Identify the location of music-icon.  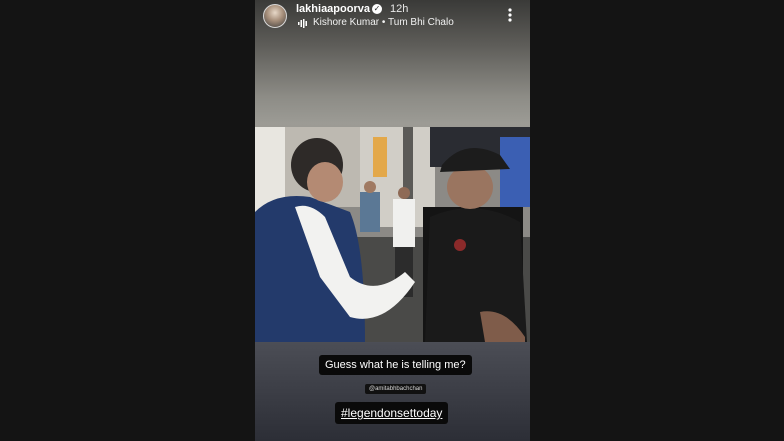
(302, 23).